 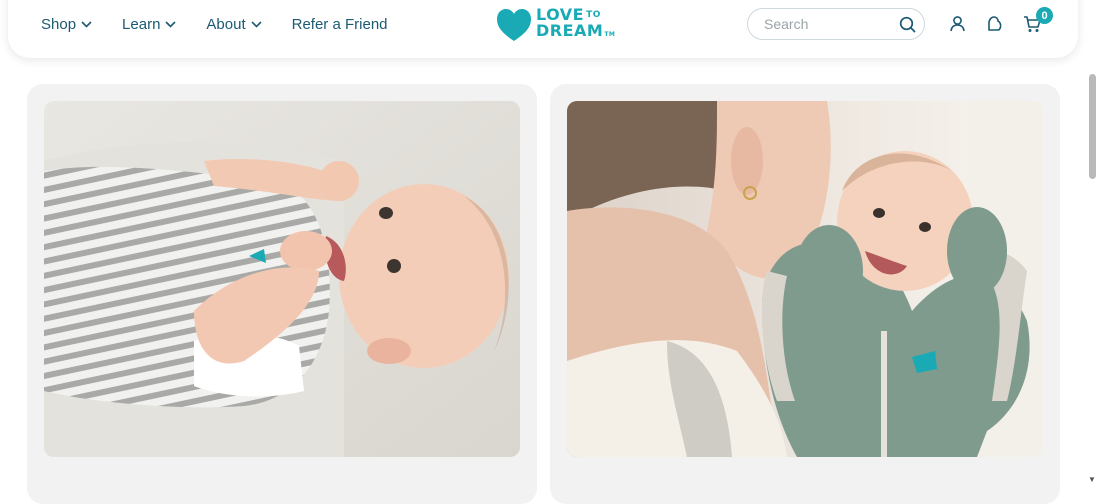 I want to click on site-header: Shop Learn About Refer a Friend LOVETO, so click(x=543, y=29).